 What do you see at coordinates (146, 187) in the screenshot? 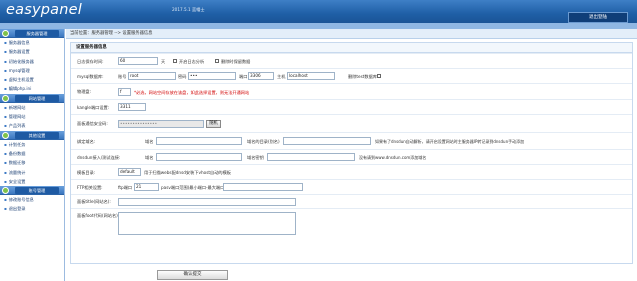
I see `ftp-port-input: 21` at bounding box center [146, 187].